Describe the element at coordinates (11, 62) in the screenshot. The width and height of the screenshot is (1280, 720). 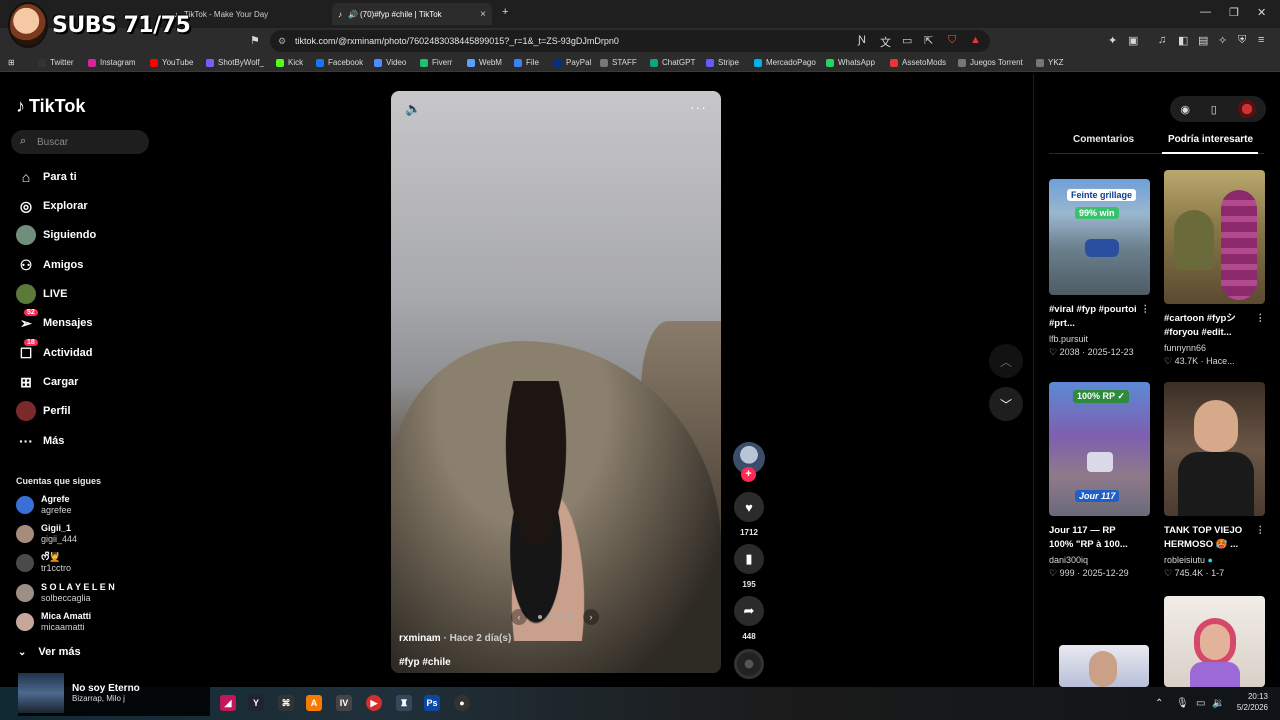
I see `apps-icon: ⊞` at that location.